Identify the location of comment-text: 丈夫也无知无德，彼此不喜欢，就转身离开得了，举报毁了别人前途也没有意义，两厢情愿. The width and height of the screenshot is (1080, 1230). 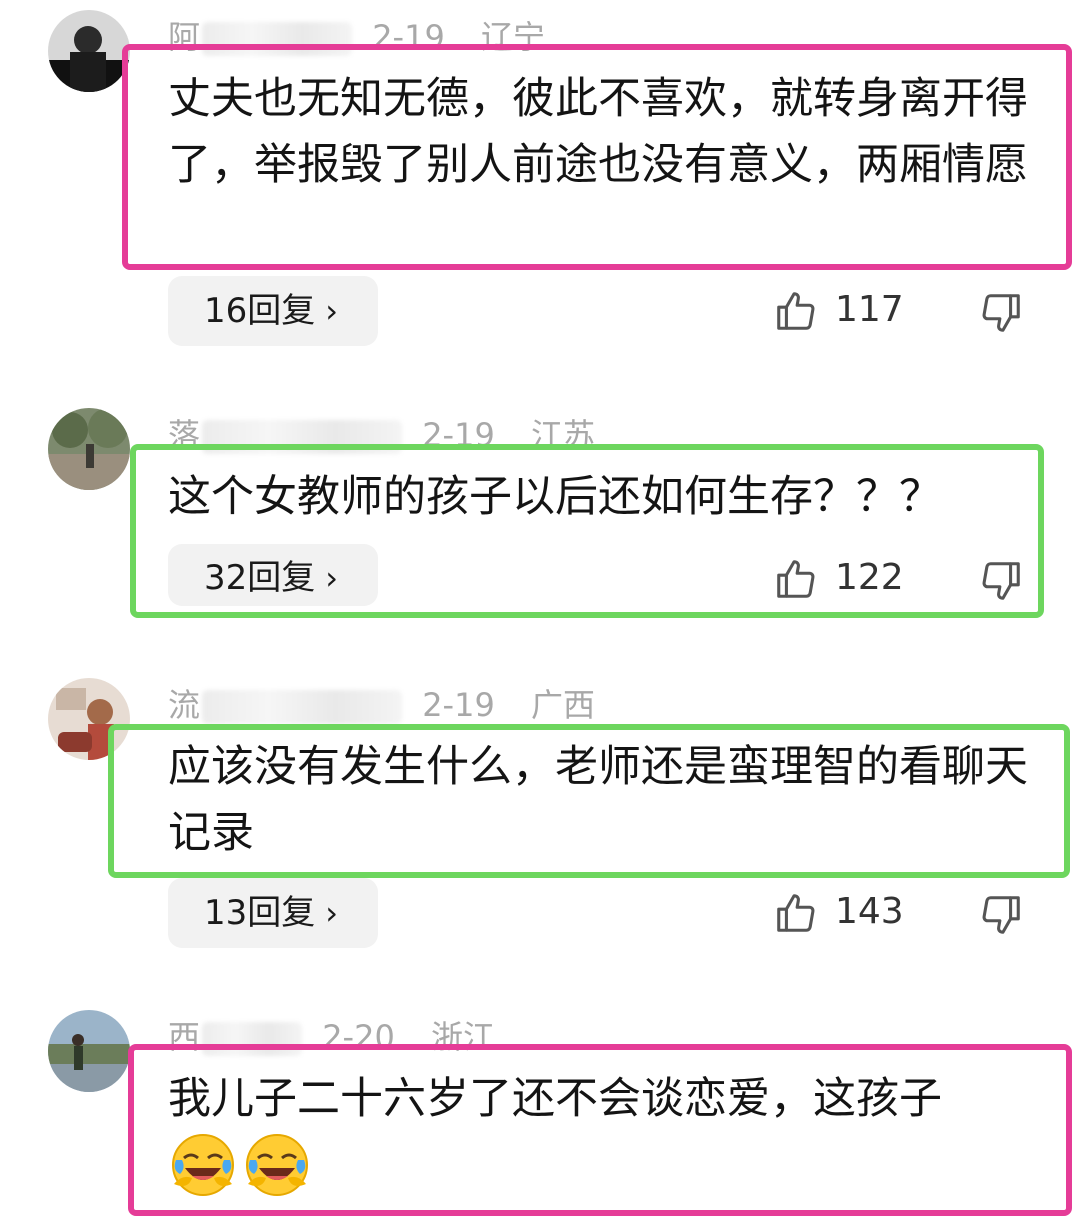
(598, 132).